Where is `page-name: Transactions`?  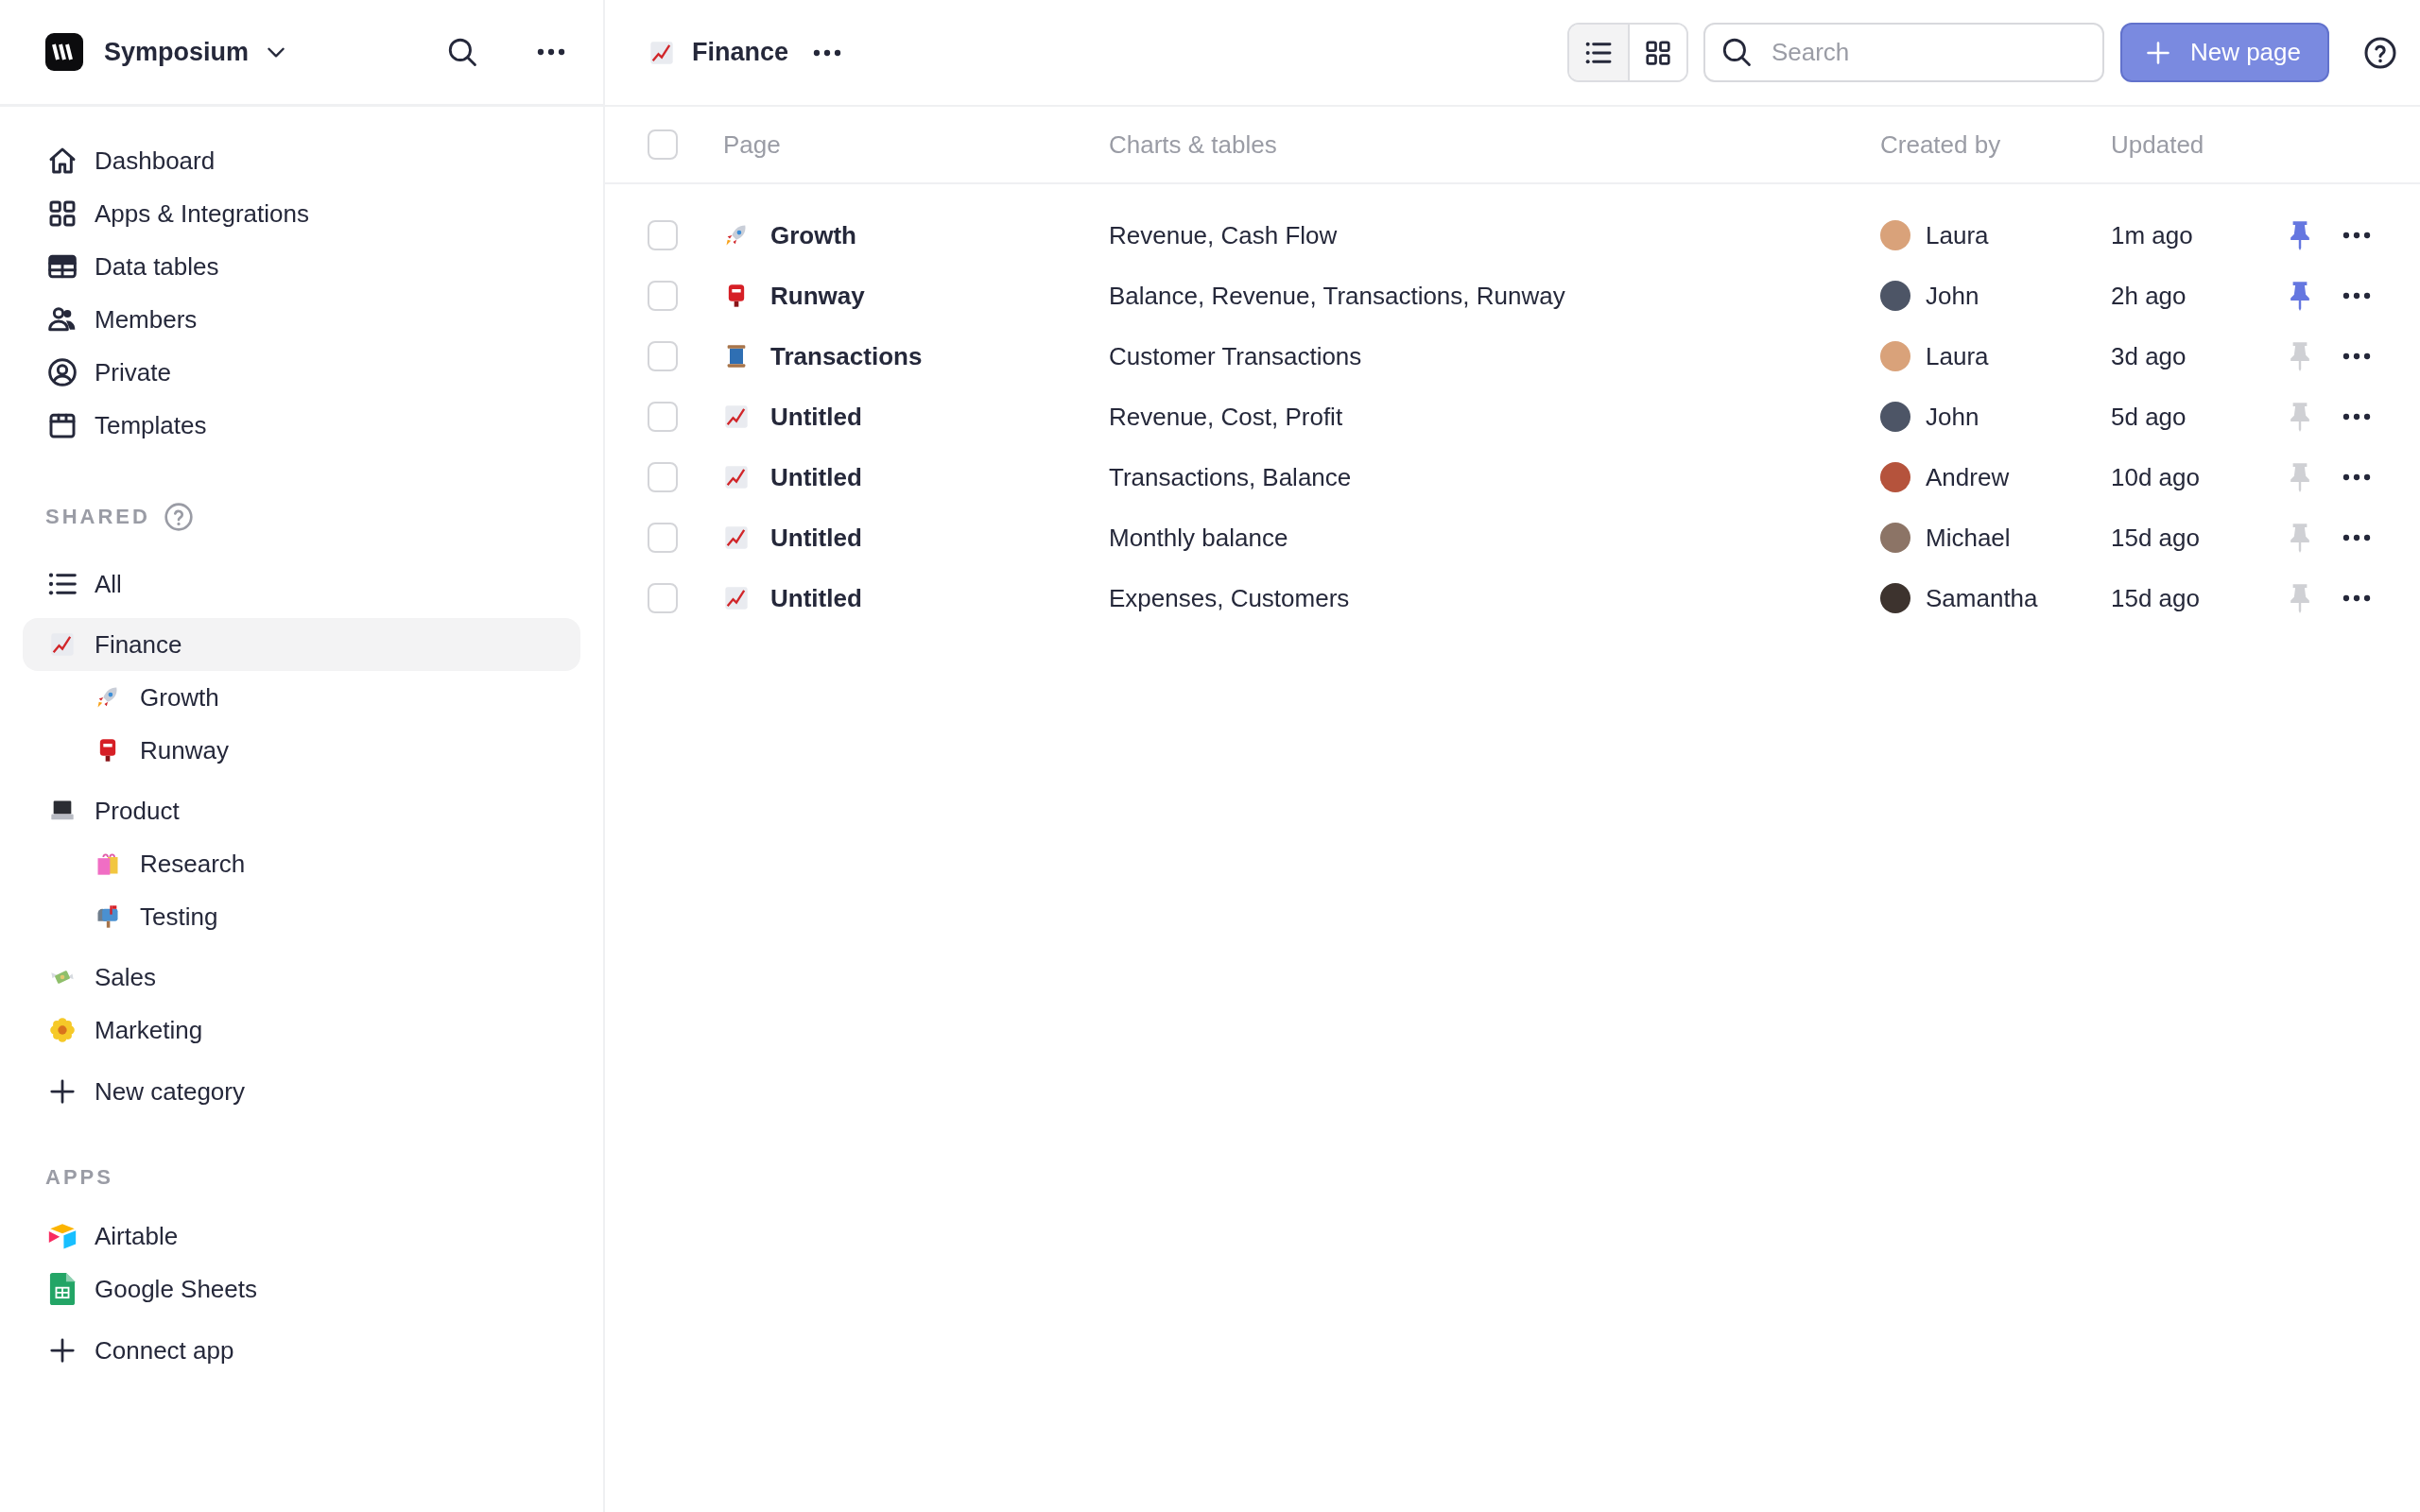 page-name: Transactions is located at coordinates (846, 356).